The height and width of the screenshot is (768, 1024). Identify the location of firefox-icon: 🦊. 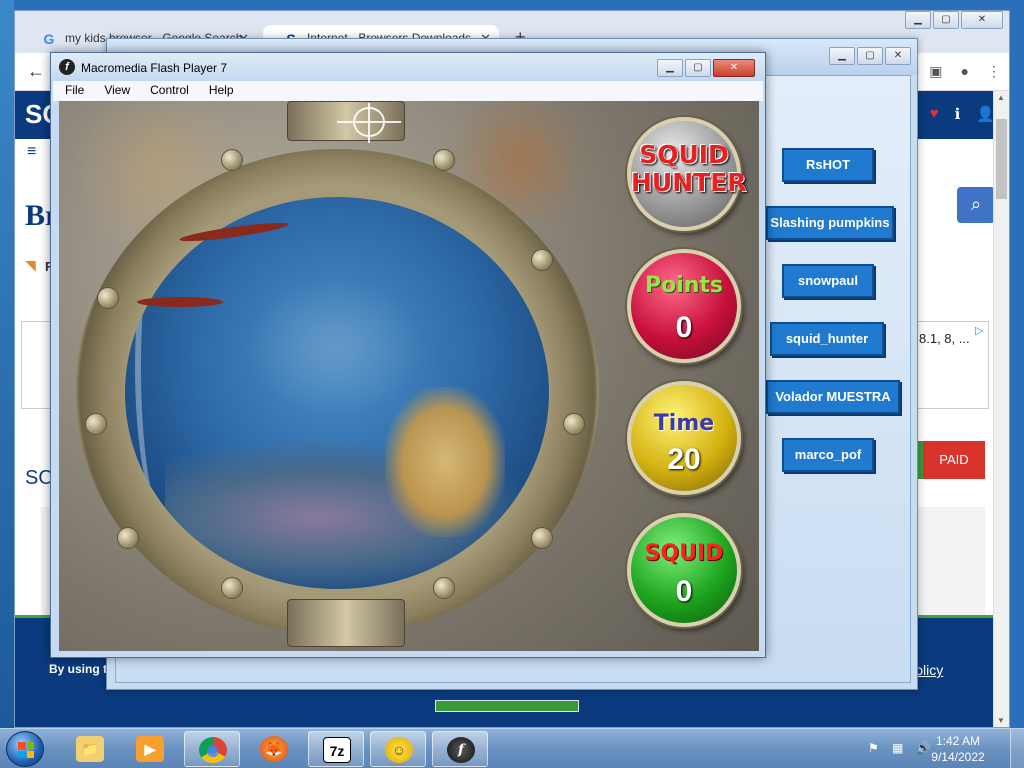
(274, 749).